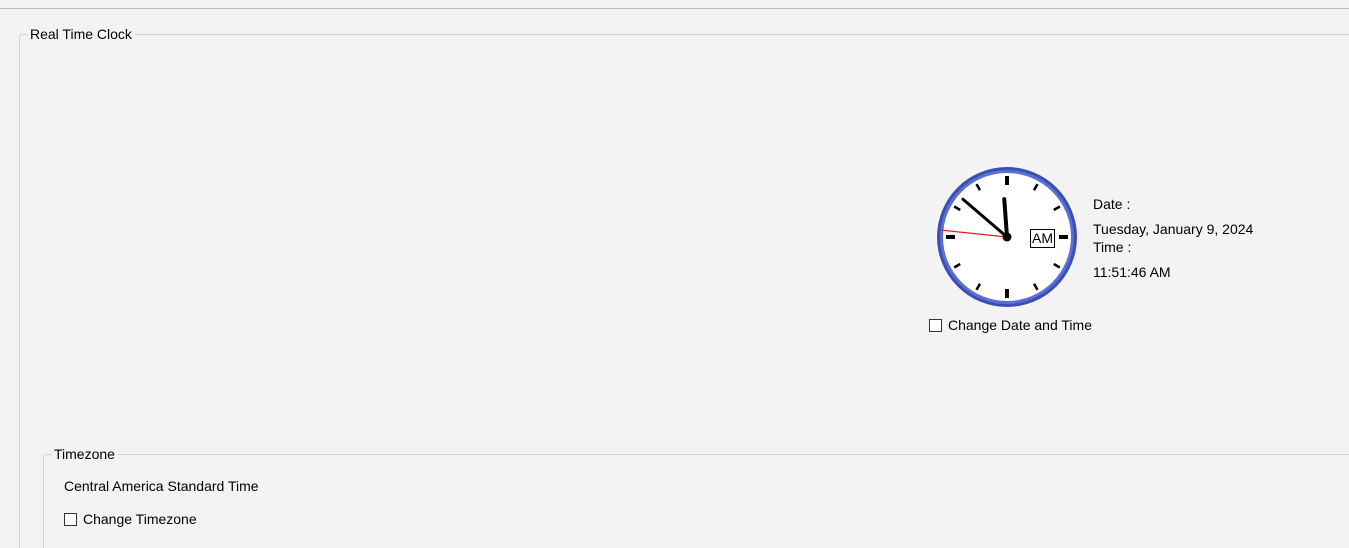  Describe the element at coordinates (1112, 247) in the screenshot. I see `time-label: Time :` at that location.